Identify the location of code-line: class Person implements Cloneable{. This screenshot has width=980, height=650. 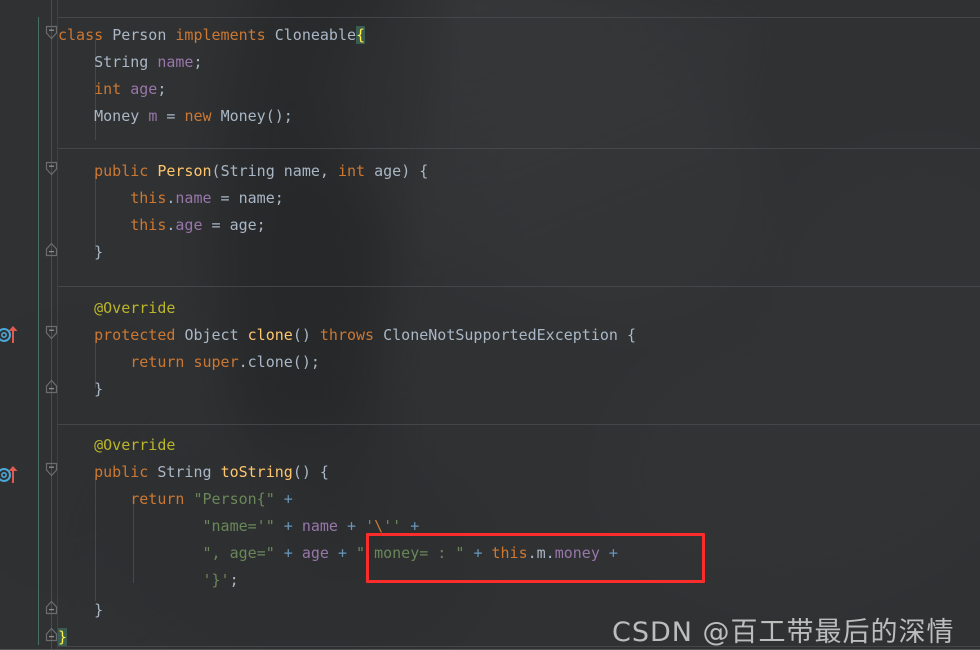
(212, 35).